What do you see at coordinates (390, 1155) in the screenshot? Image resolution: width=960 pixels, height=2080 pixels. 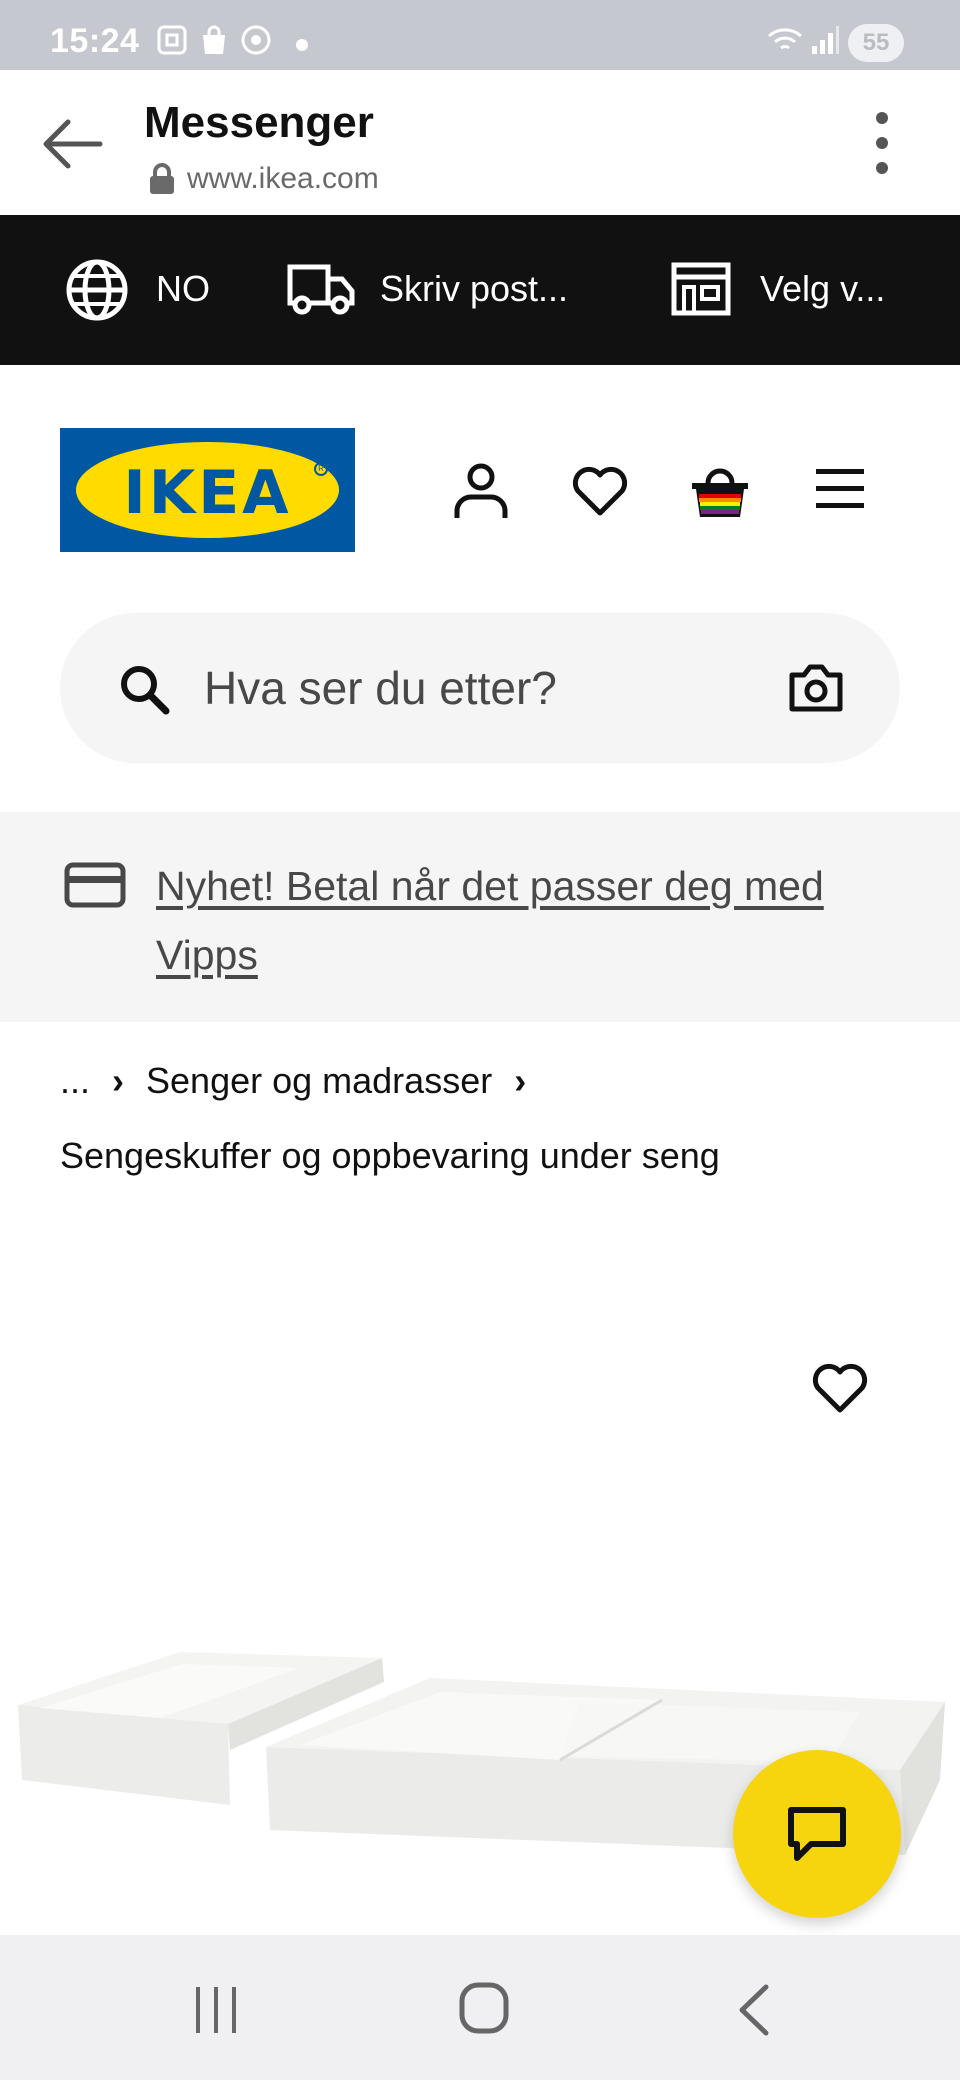 I see `breadcrumb-current: Sengeskuffer og oppbevaring under seng` at bounding box center [390, 1155].